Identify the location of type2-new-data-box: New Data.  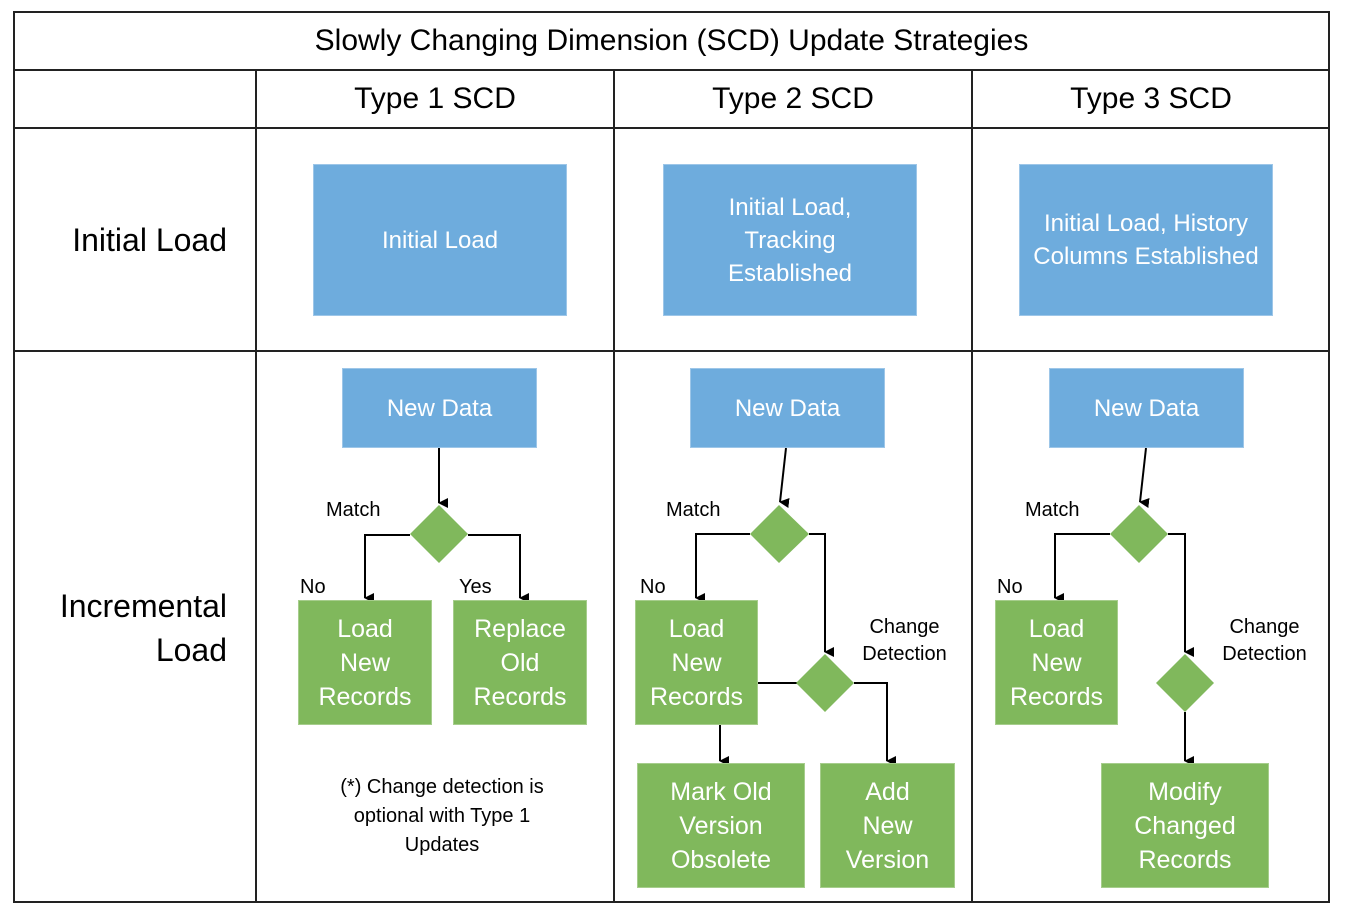
(787, 408).